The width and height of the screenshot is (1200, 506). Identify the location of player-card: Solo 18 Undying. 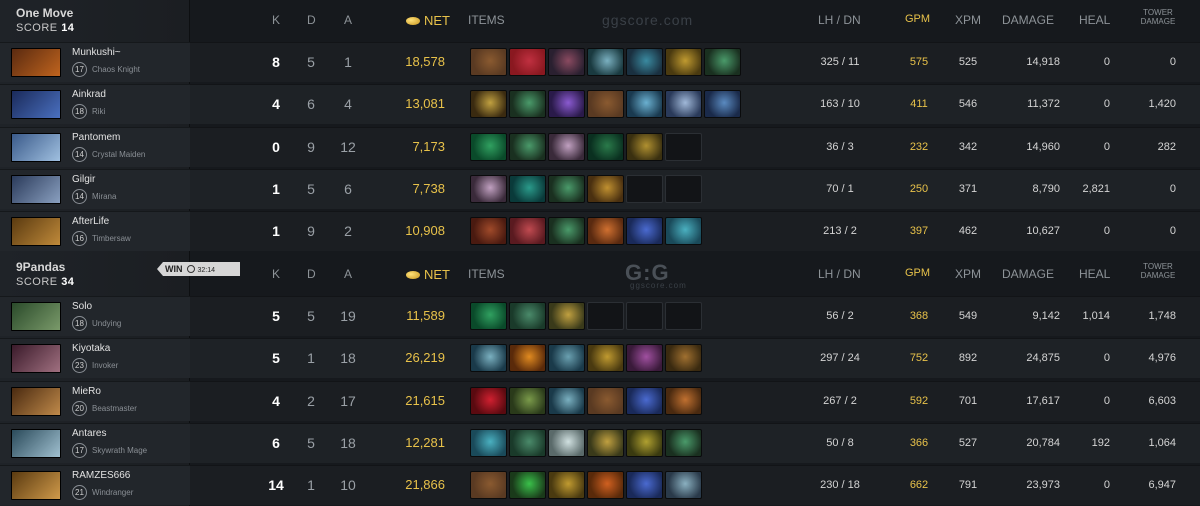
(95, 316).